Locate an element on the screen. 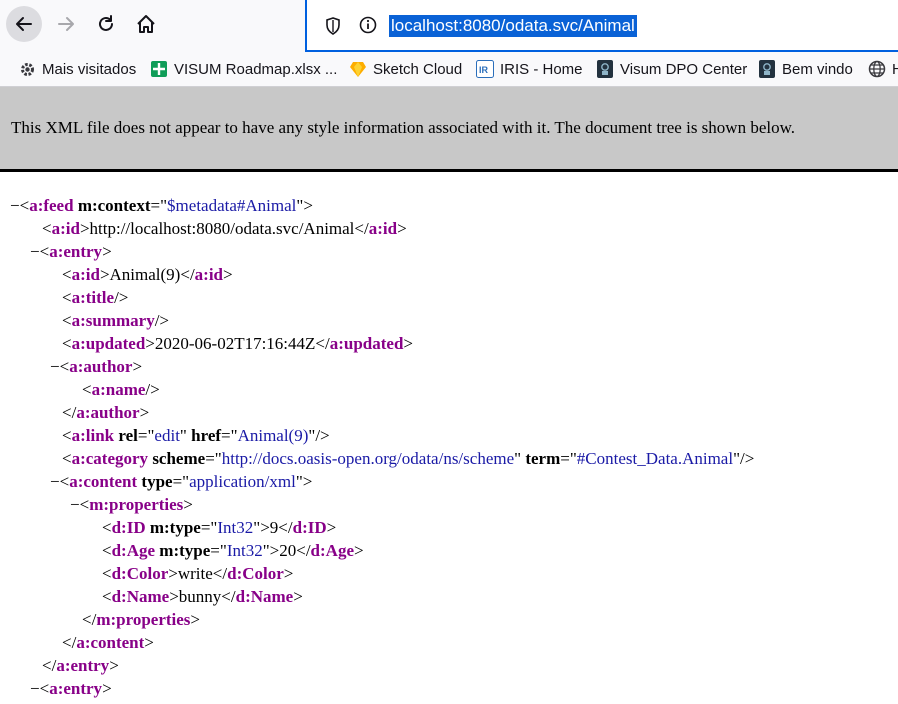 The image size is (898, 704). attr-value: Int32 is located at coordinates (235, 527).